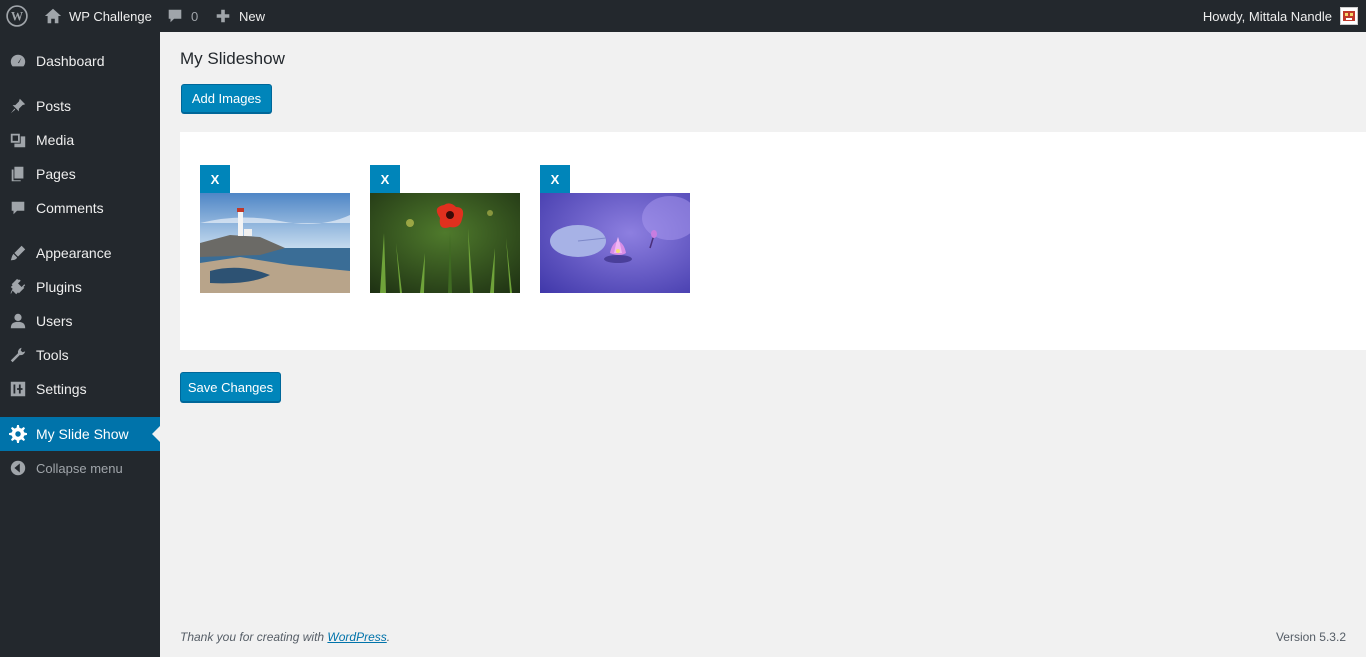  What do you see at coordinates (254, 637) in the screenshot?
I see `footer-thanks-prefix: Thank you for creating with` at bounding box center [254, 637].